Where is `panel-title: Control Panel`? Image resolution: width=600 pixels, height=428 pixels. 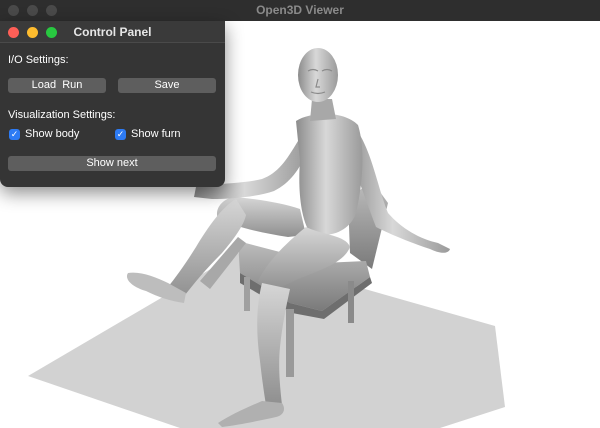 panel-title: Control Panel is located at coordinates (112, 32).